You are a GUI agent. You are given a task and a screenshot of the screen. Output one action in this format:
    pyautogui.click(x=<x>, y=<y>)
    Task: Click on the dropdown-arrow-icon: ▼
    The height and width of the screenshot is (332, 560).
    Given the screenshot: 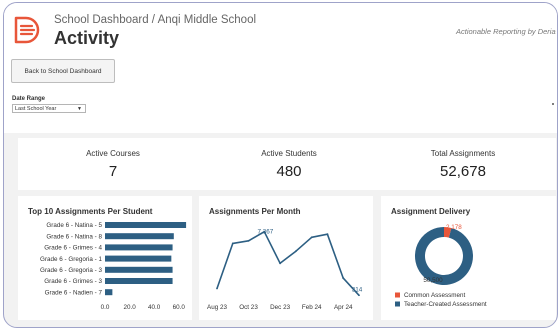 What is the action you would take?
    pyautogui.click(x=79, y=109)
    